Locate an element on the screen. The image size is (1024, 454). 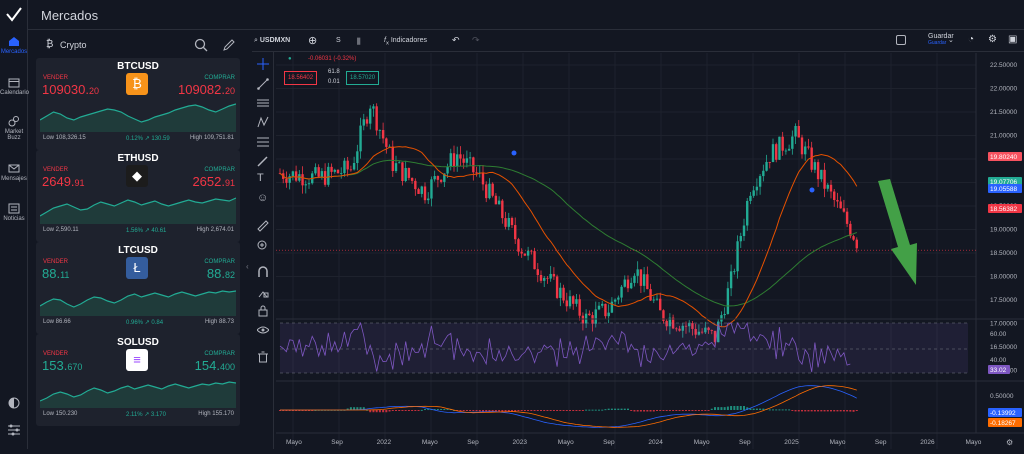
sell-button: 88.11 is located at coordinates (55, 273).